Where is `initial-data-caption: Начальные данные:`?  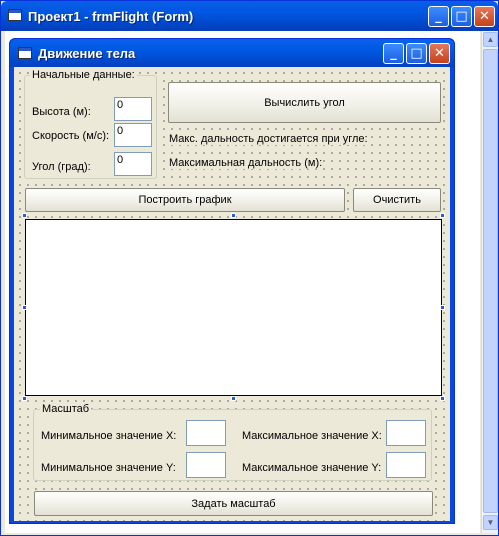
initial-data-caption: Начальные данные: is located at coordinates (83, 75).